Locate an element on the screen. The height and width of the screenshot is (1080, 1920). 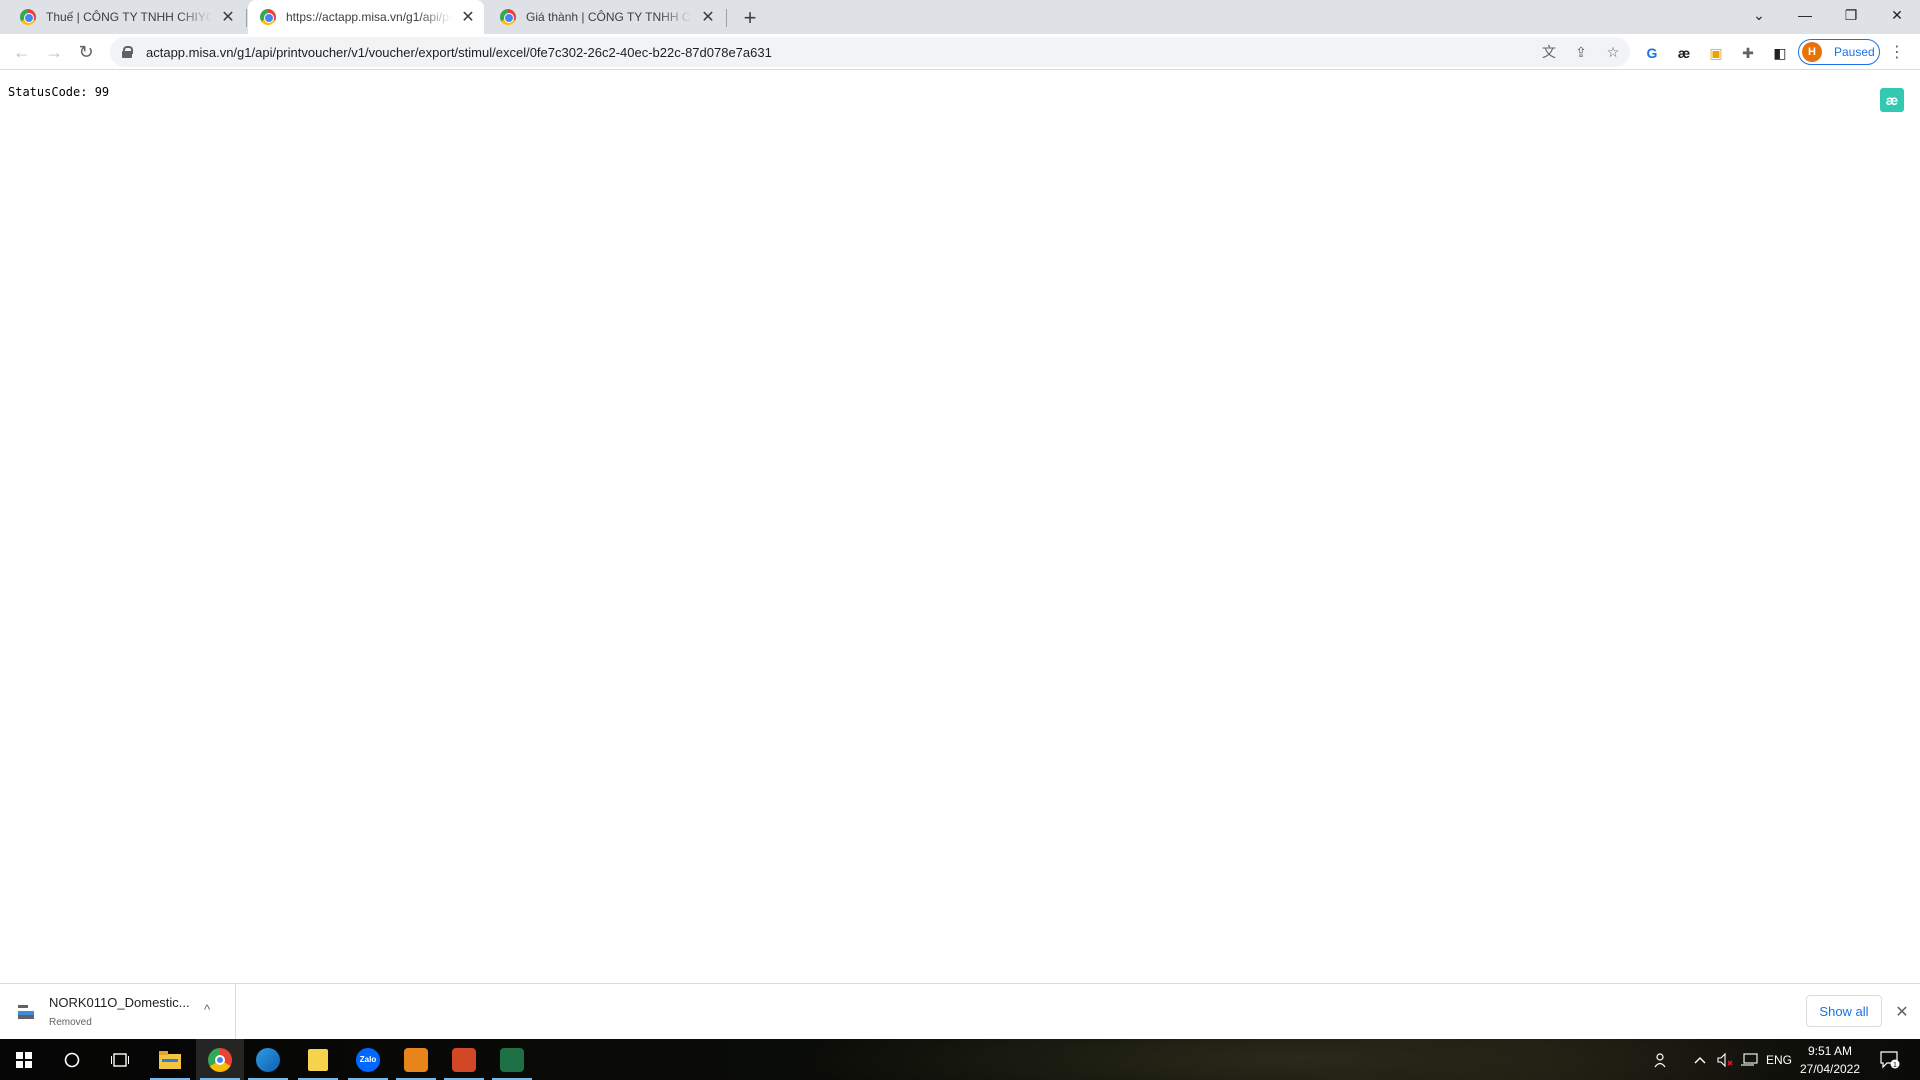
jar-extension-icon: ▣ is located at coordinates (1716, 53).